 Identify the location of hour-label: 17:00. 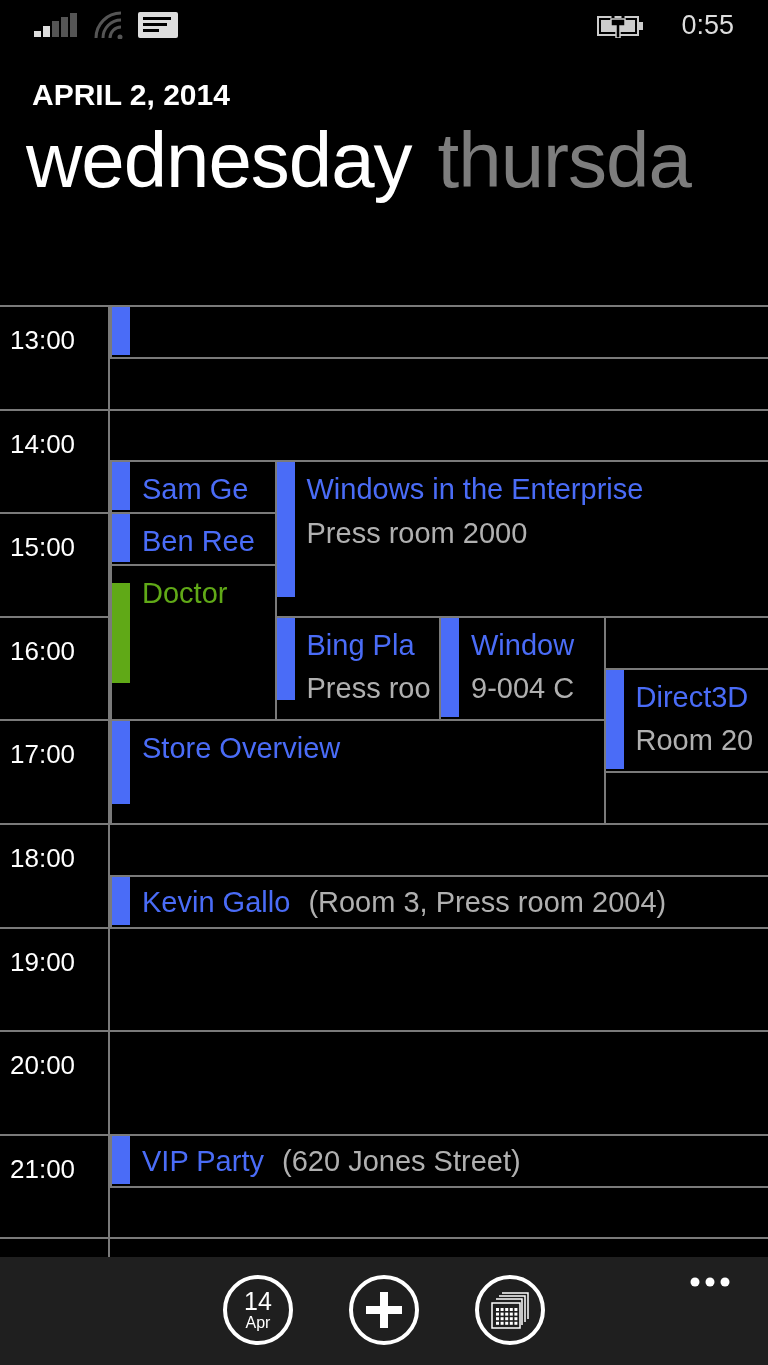
(43, 754).